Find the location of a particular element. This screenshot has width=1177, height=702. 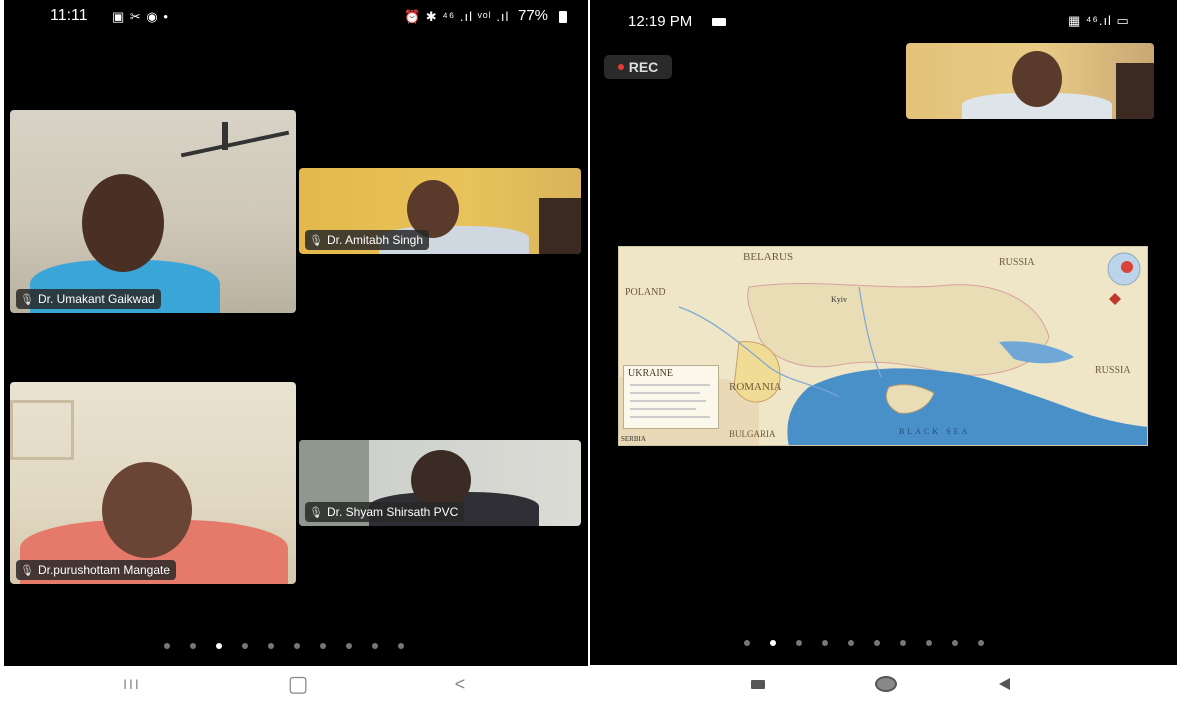

back-button is located at coordinates (1004, 684).